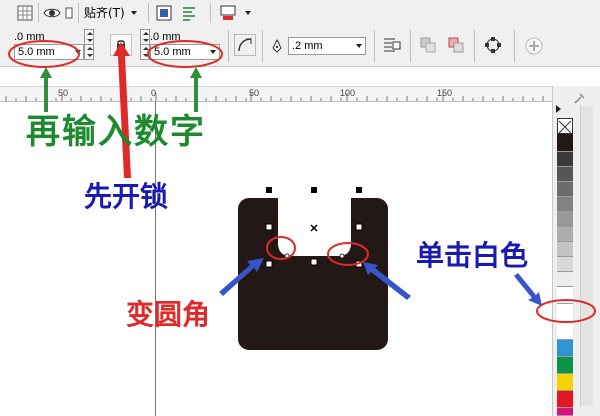 This screenshot has height=416, width=600. What do you see at coordinates (168, 314) in the screenshot?
I see `annotation-round-corner: 变圆角` at bounding box center [168, 314].